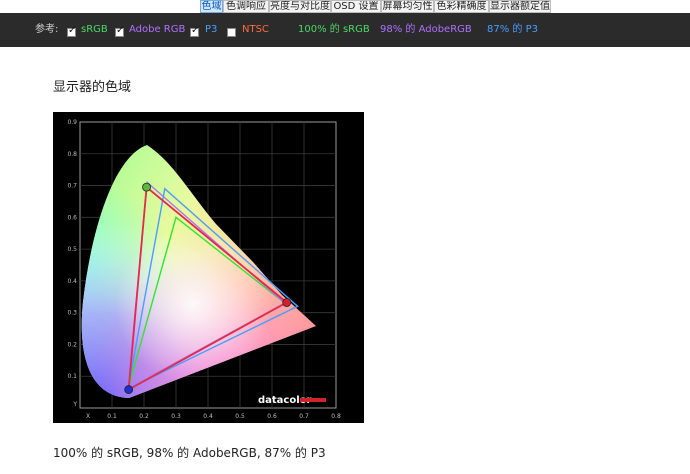 This screenshot has height=474, width=690. I want to click on srgb-option-label: sRGB, so click(94, 30).